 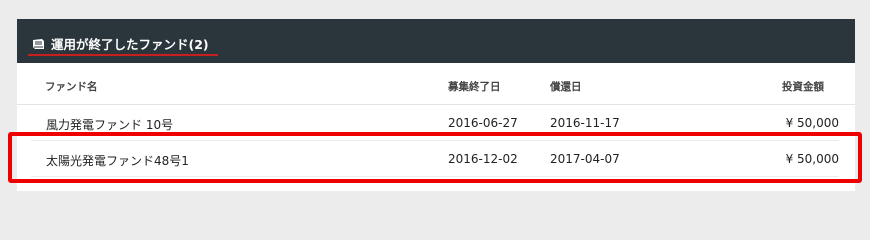 What do you see at coordinates (123, 55) in the screenshot?
I see `title-underline` at bounding box center [123, 55].